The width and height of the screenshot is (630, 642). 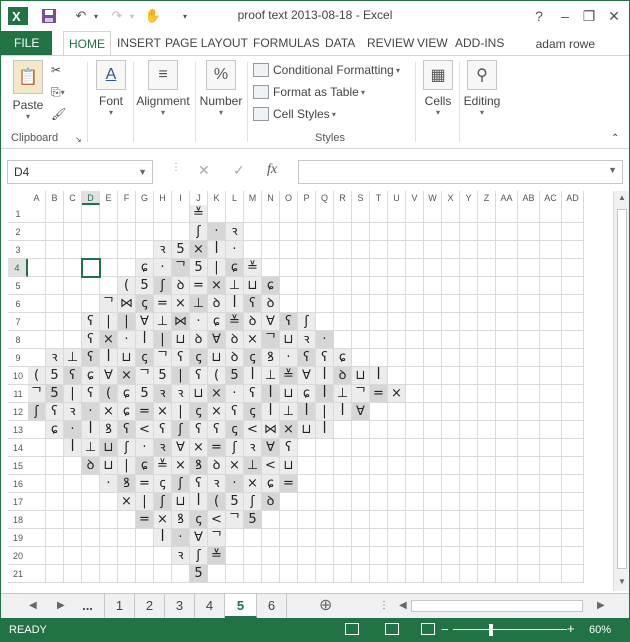 I want to click on cell-AD17, so click(x=573, y=502).